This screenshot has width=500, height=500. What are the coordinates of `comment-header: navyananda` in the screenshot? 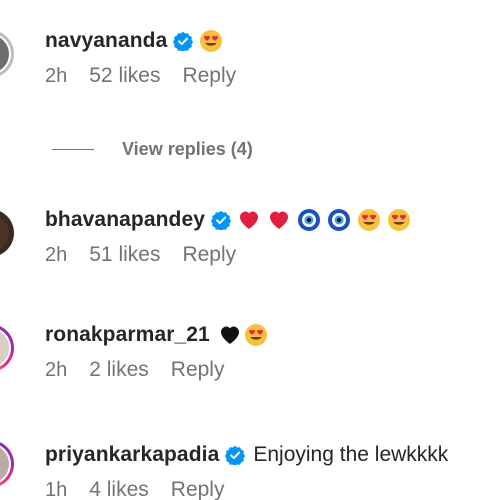 It's located at (134, 41).